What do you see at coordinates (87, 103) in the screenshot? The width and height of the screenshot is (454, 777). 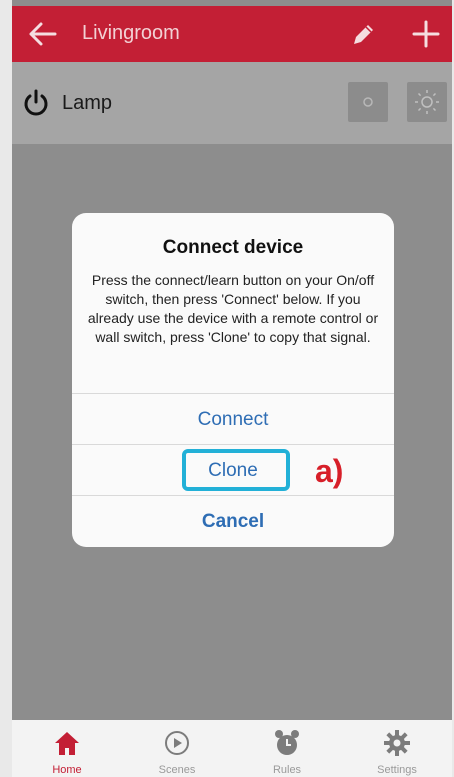 I see `device-name: Lamp` at bounding box center [87, 103].